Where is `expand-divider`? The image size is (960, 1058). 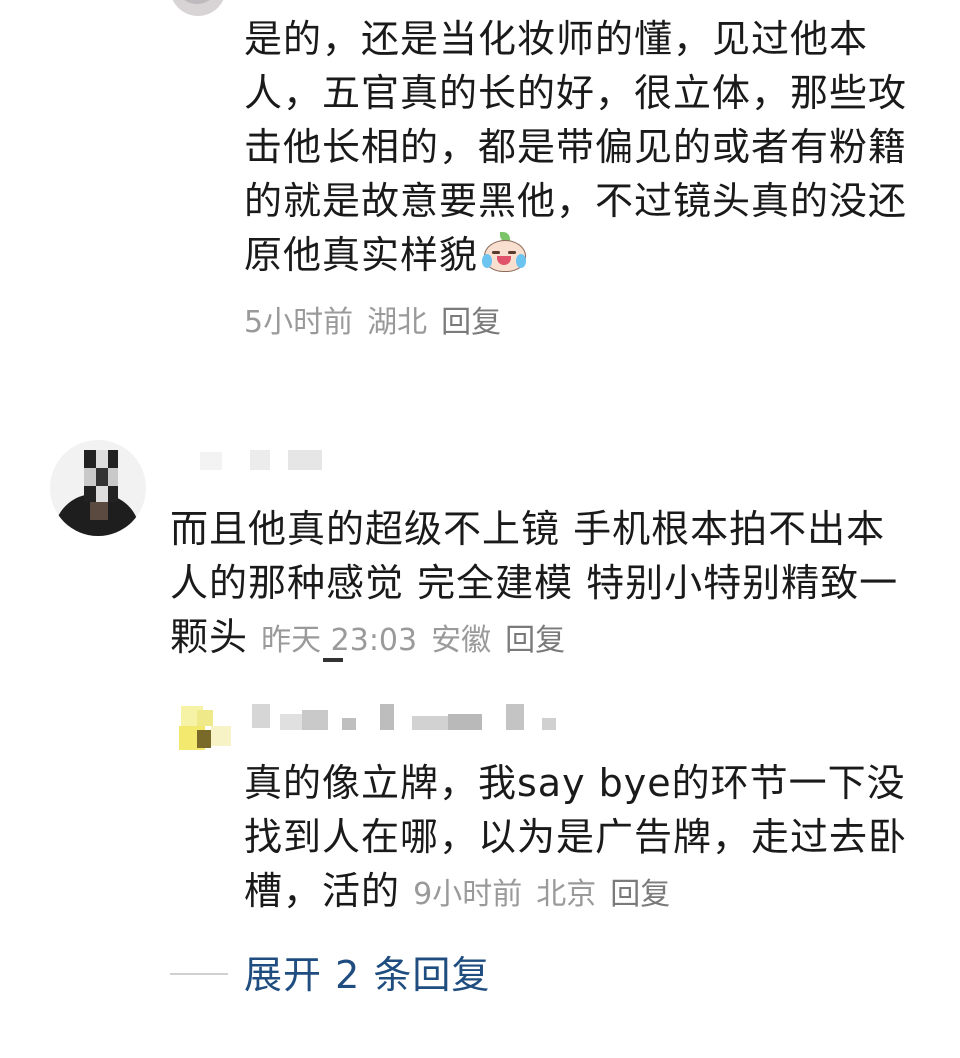
expand-divider is located at coordinates (199, 974).